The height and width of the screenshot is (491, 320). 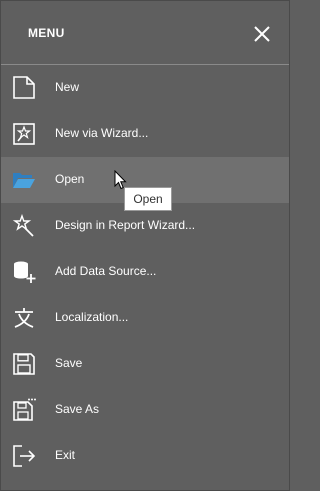 I want to click on menu-item-new: New, so click(x=145, y=88).